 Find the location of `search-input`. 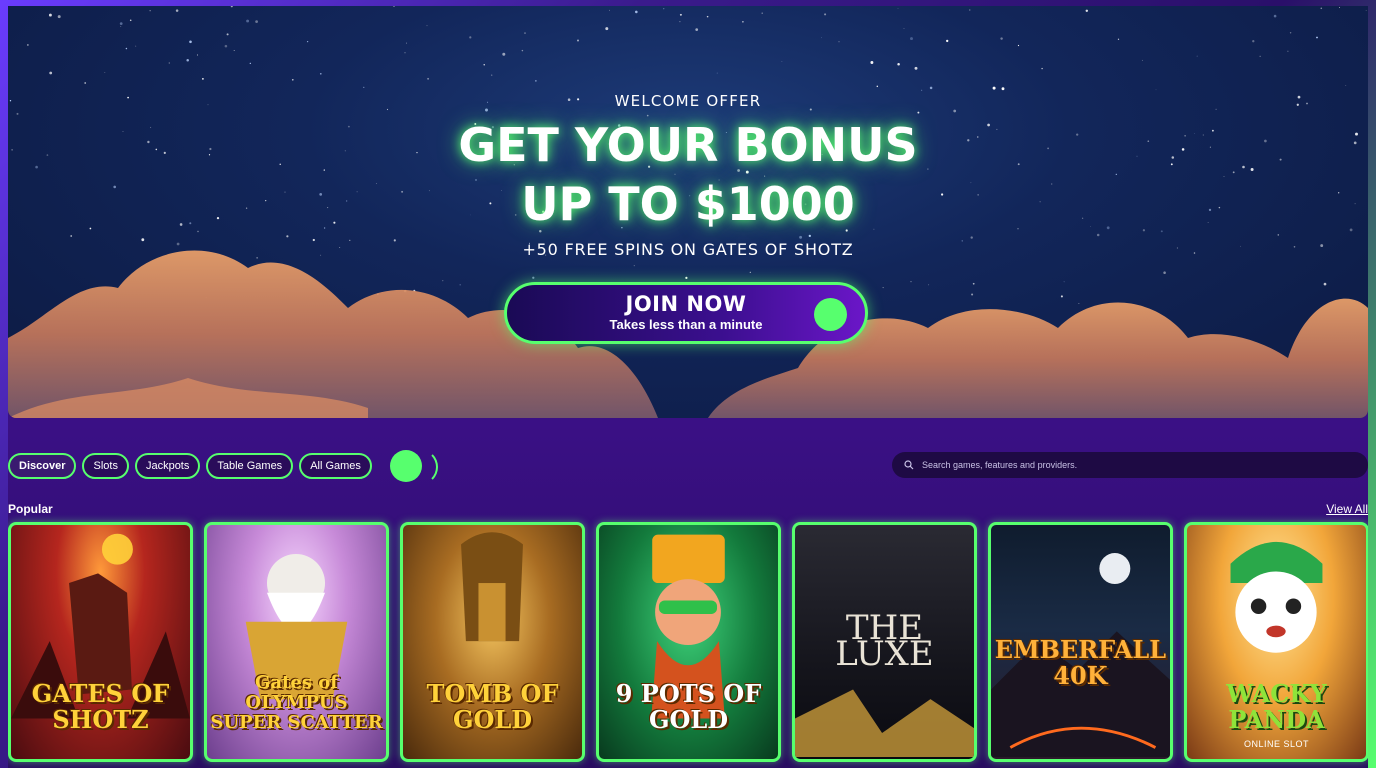

search-input is located at coordinates (1132, 465).